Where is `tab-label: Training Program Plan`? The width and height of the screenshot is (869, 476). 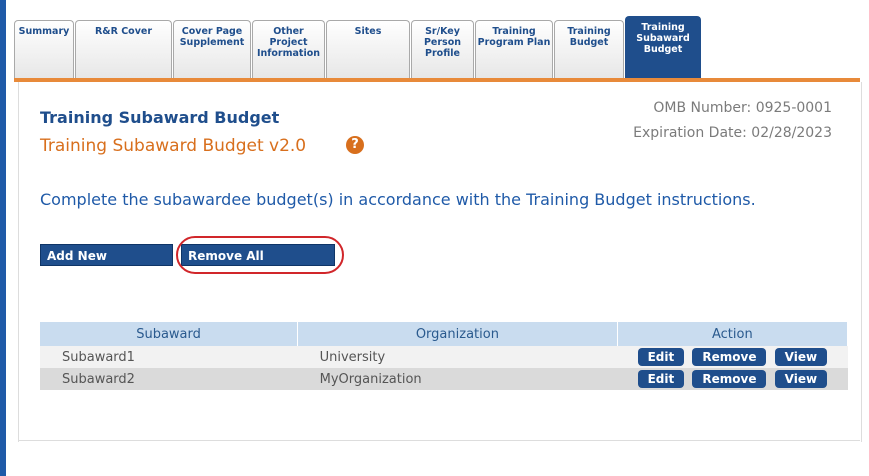 tab-label: Training Program Plan is located at coordinates (514, 37).